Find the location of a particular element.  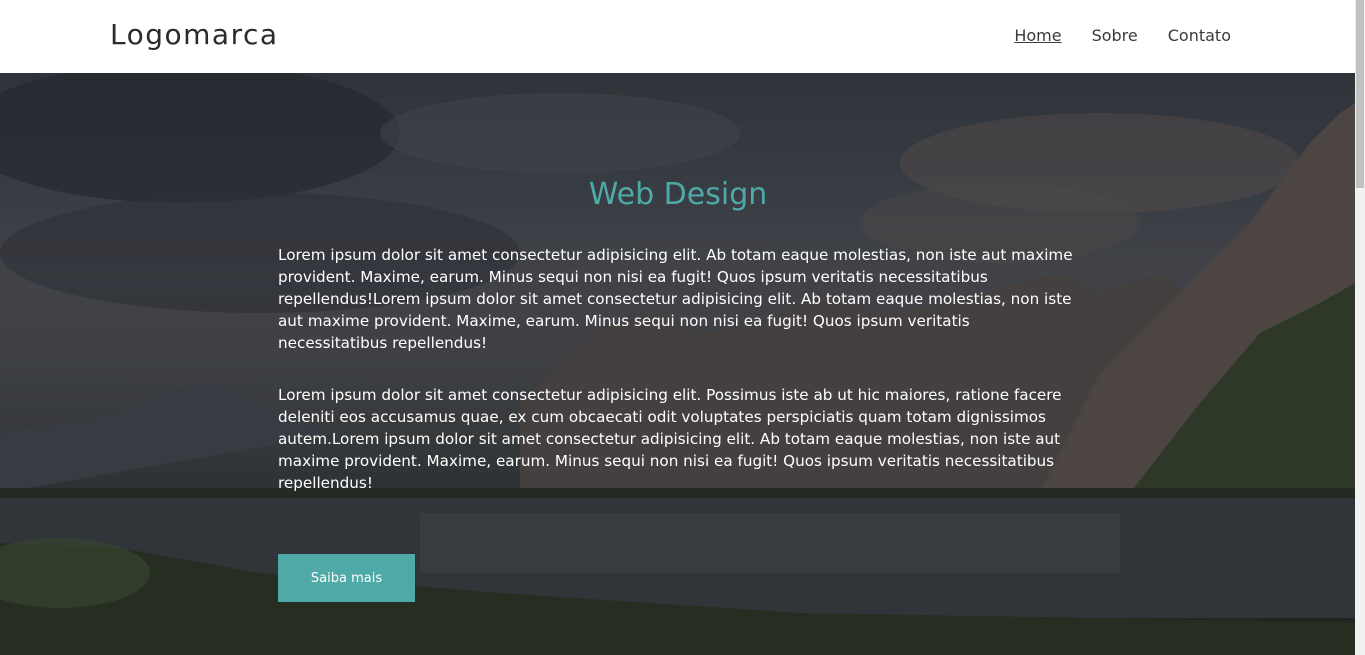

main-nav: Home Sobre Contato is located at coordinates (1122, 35).